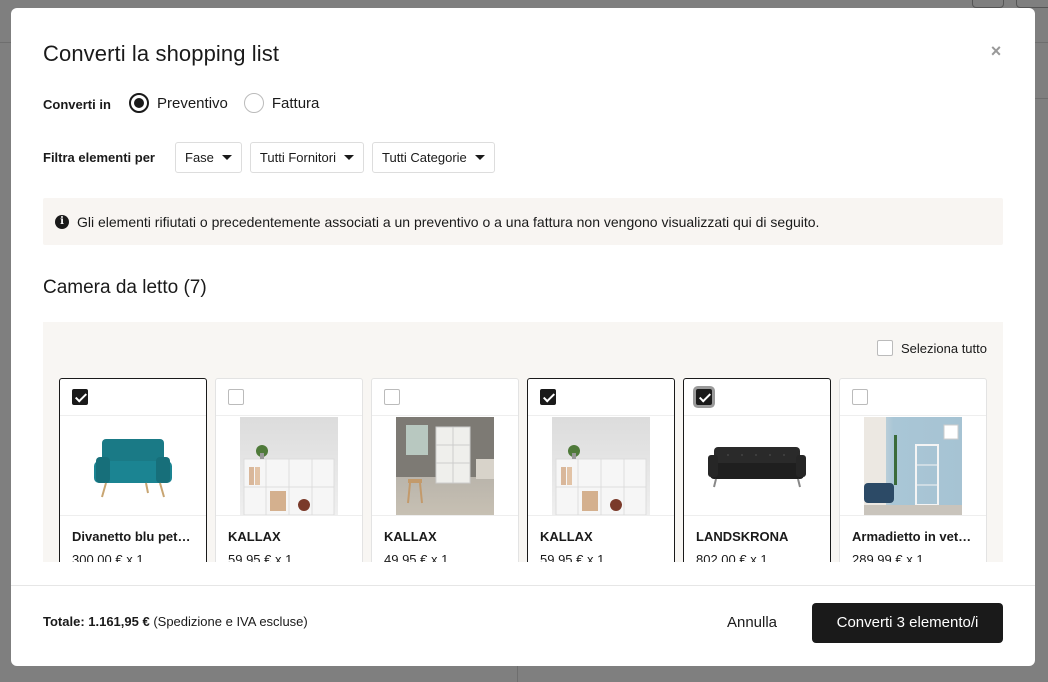  I want to click on filter-categories-dropdown: Tutti Categorie, so click(433, 157).